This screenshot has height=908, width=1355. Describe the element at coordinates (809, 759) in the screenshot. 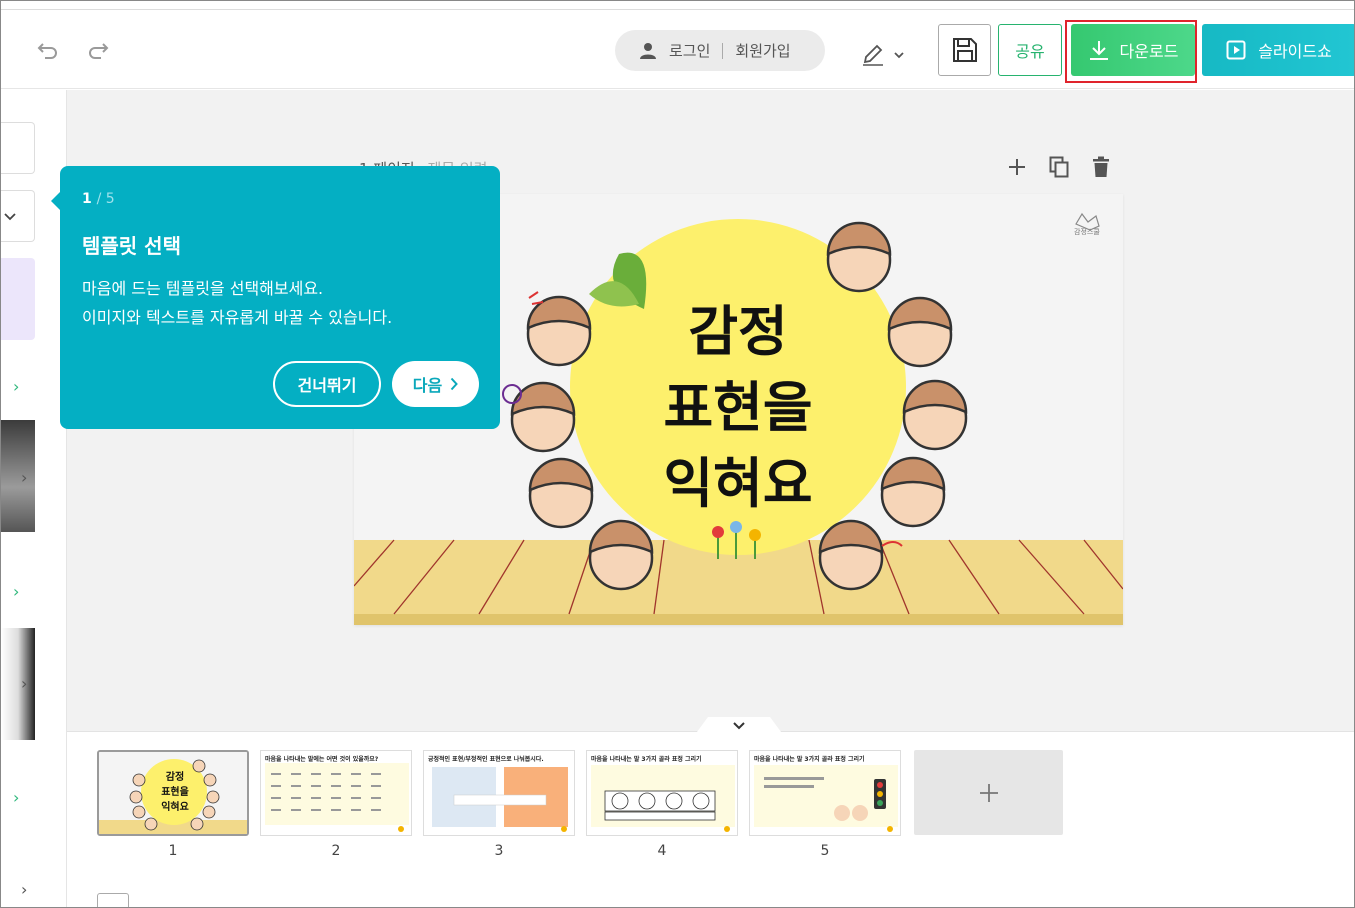

I see `thumb-5-title: 마음을 나타내는 말 3가지 골라 표정 그리기` at that location.